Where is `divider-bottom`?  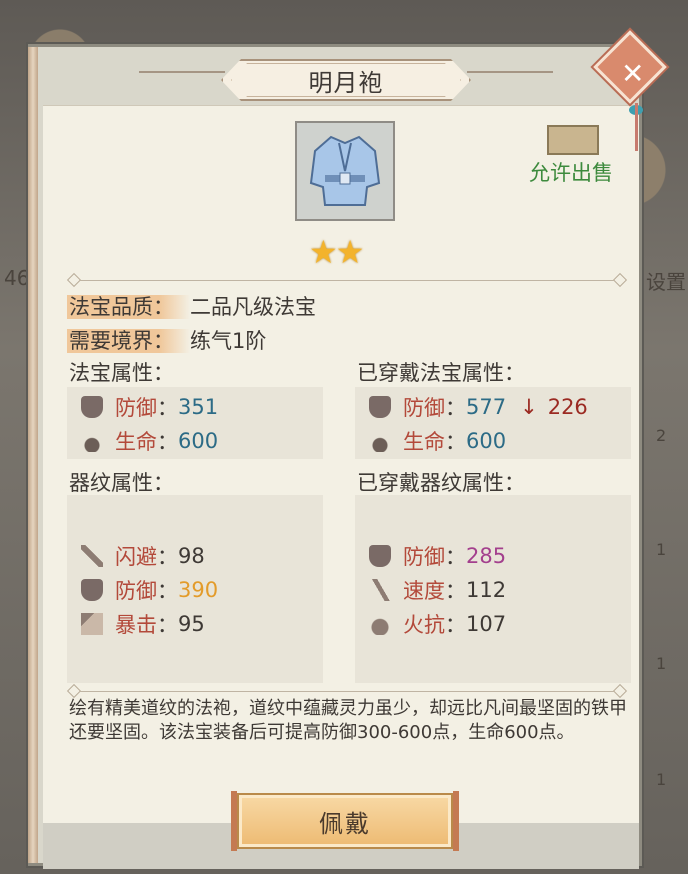
divider-bottom is located at coordinates (347, 691).